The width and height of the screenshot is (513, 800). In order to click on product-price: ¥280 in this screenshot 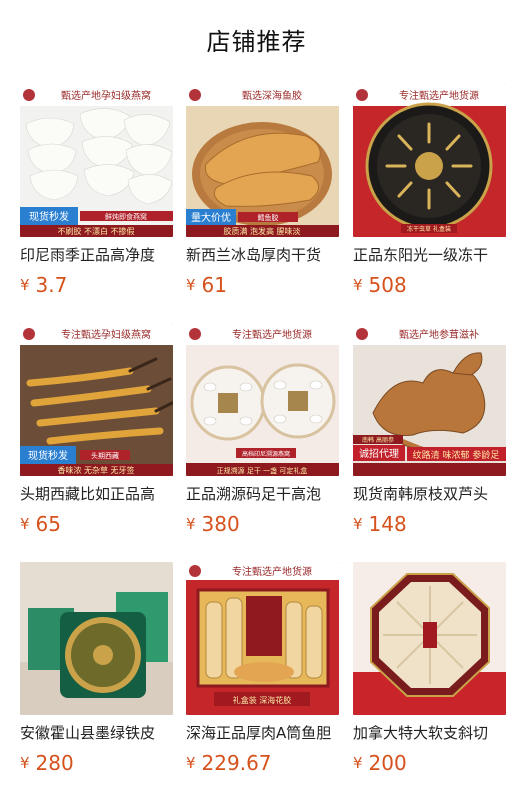, I will do `click(47, 763)`.